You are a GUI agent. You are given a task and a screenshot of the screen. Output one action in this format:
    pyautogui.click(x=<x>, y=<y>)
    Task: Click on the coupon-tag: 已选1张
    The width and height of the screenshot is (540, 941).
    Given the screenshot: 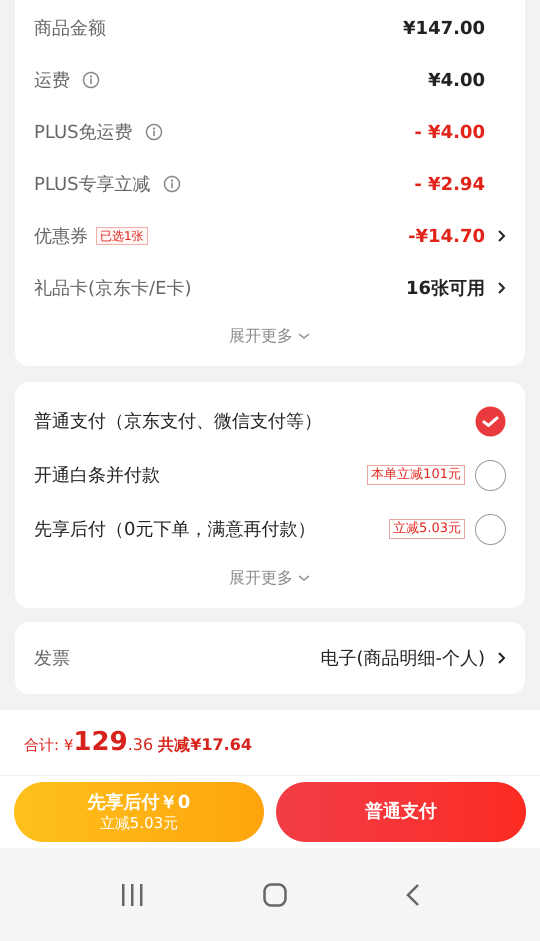 What is the action you would take?
    pyautogui.click(x=122, y=236)
    